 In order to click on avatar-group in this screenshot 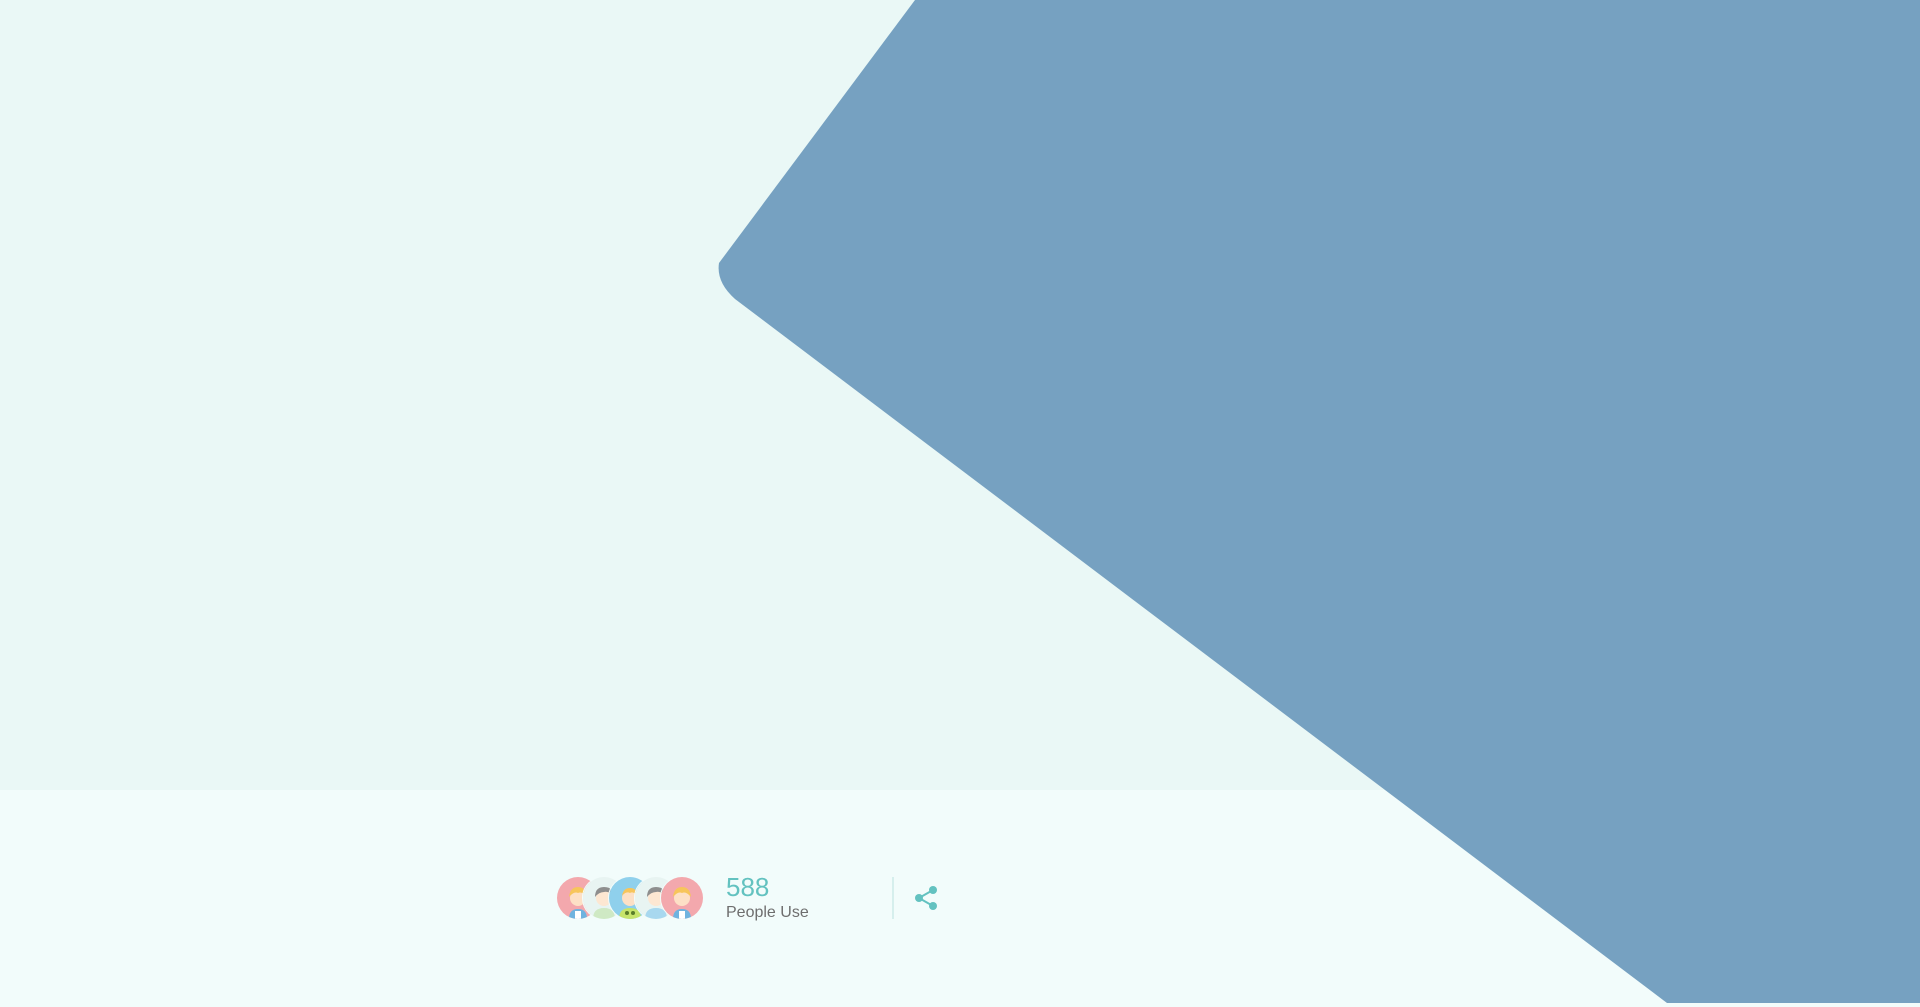, I will do `click(630, 898)`.